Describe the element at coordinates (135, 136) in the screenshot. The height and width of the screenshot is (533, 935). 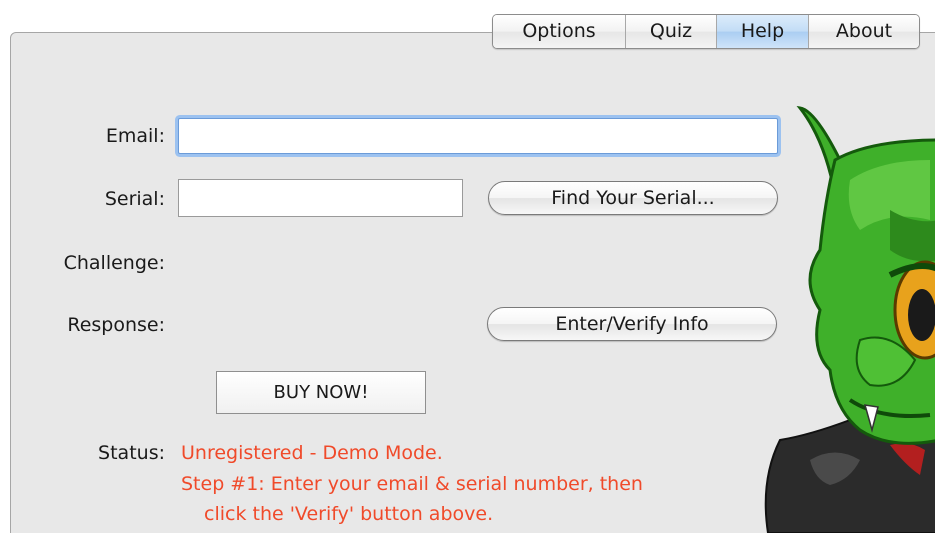
I see `email-label: Email:` at that location.